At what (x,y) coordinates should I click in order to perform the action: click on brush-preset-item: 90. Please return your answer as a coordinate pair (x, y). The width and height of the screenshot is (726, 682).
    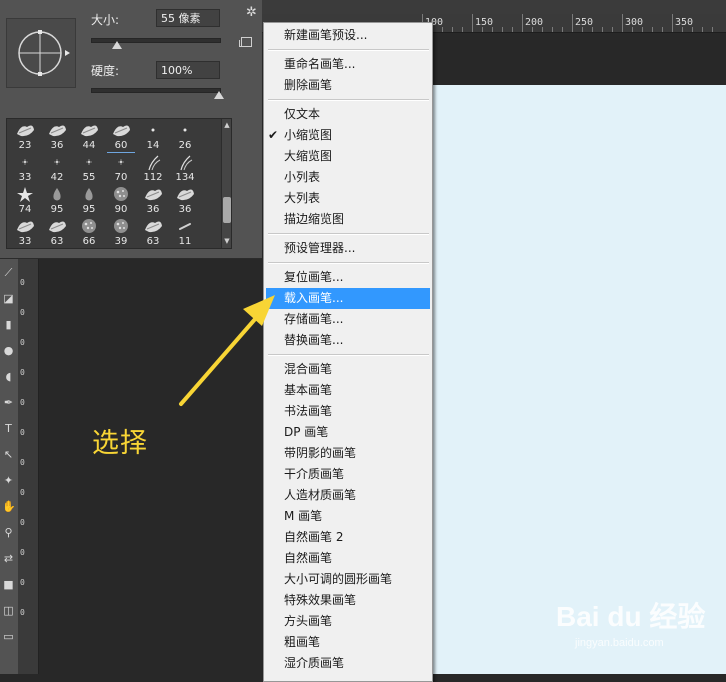
    Looking at the image, I should click on (121, 200).